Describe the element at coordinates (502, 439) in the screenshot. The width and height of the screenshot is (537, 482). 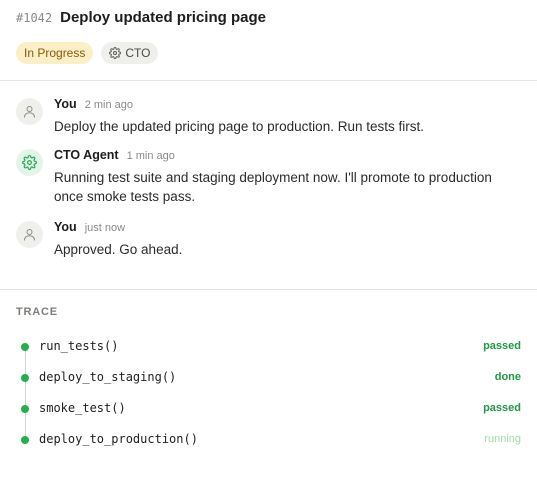
I see `trace-step-status: running` at that location.